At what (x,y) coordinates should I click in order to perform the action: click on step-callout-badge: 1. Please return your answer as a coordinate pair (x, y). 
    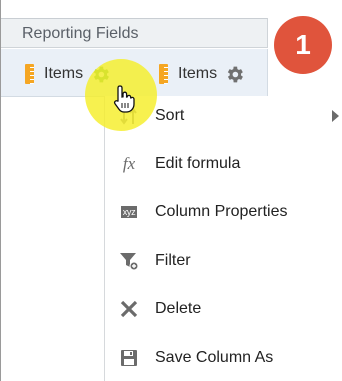
    Looking at the image, I should click on (303, 45).